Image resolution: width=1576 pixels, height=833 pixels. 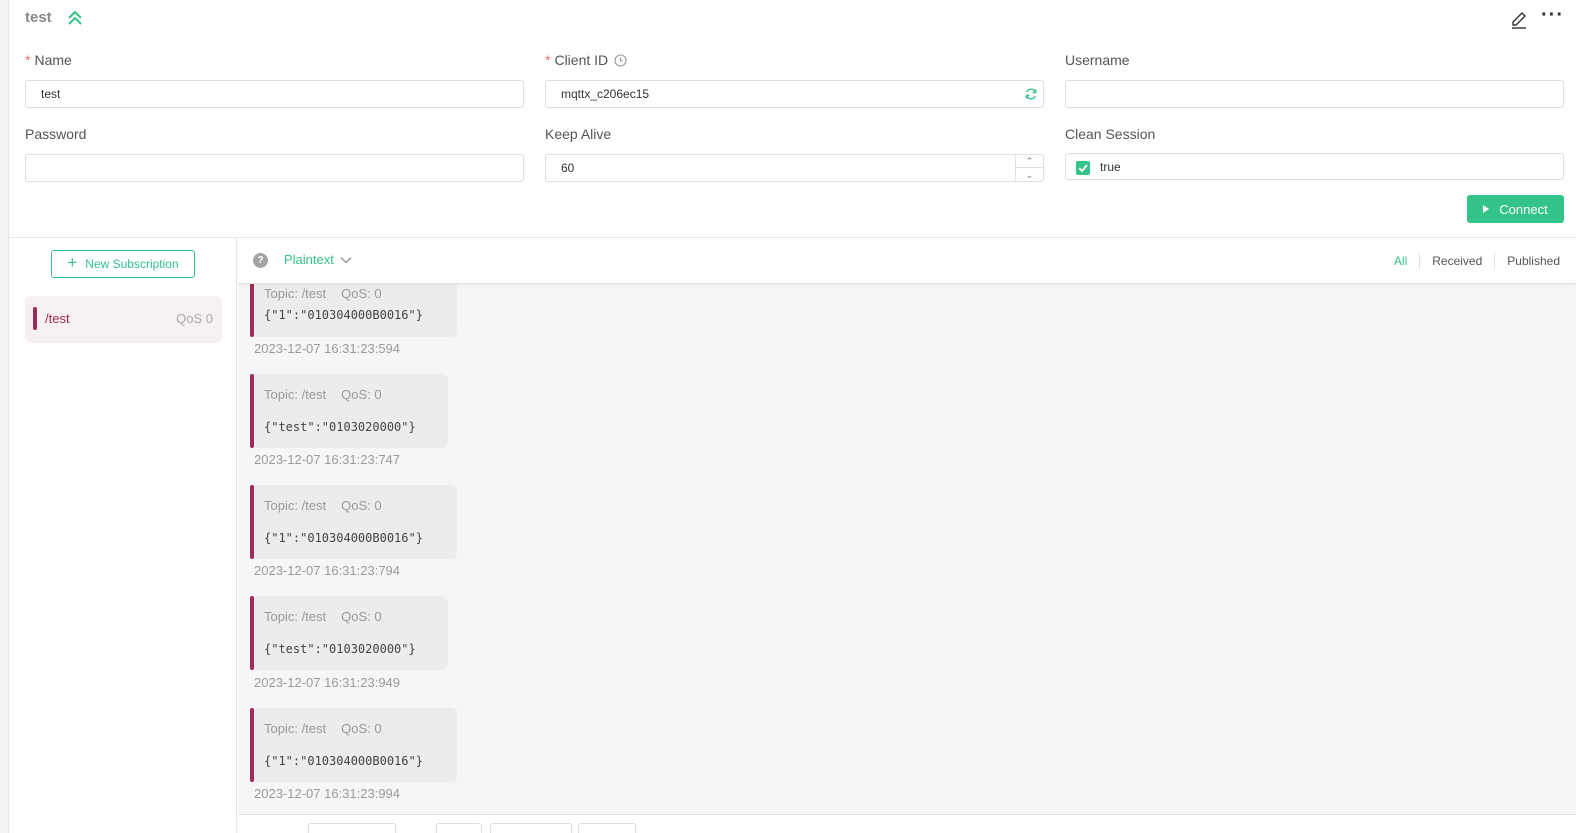 What do you see at coordinates (907, 261) in the screenshot?
I see `message-toolbar: ? Plaintext All Received Published` at bounding box center [907, 261].